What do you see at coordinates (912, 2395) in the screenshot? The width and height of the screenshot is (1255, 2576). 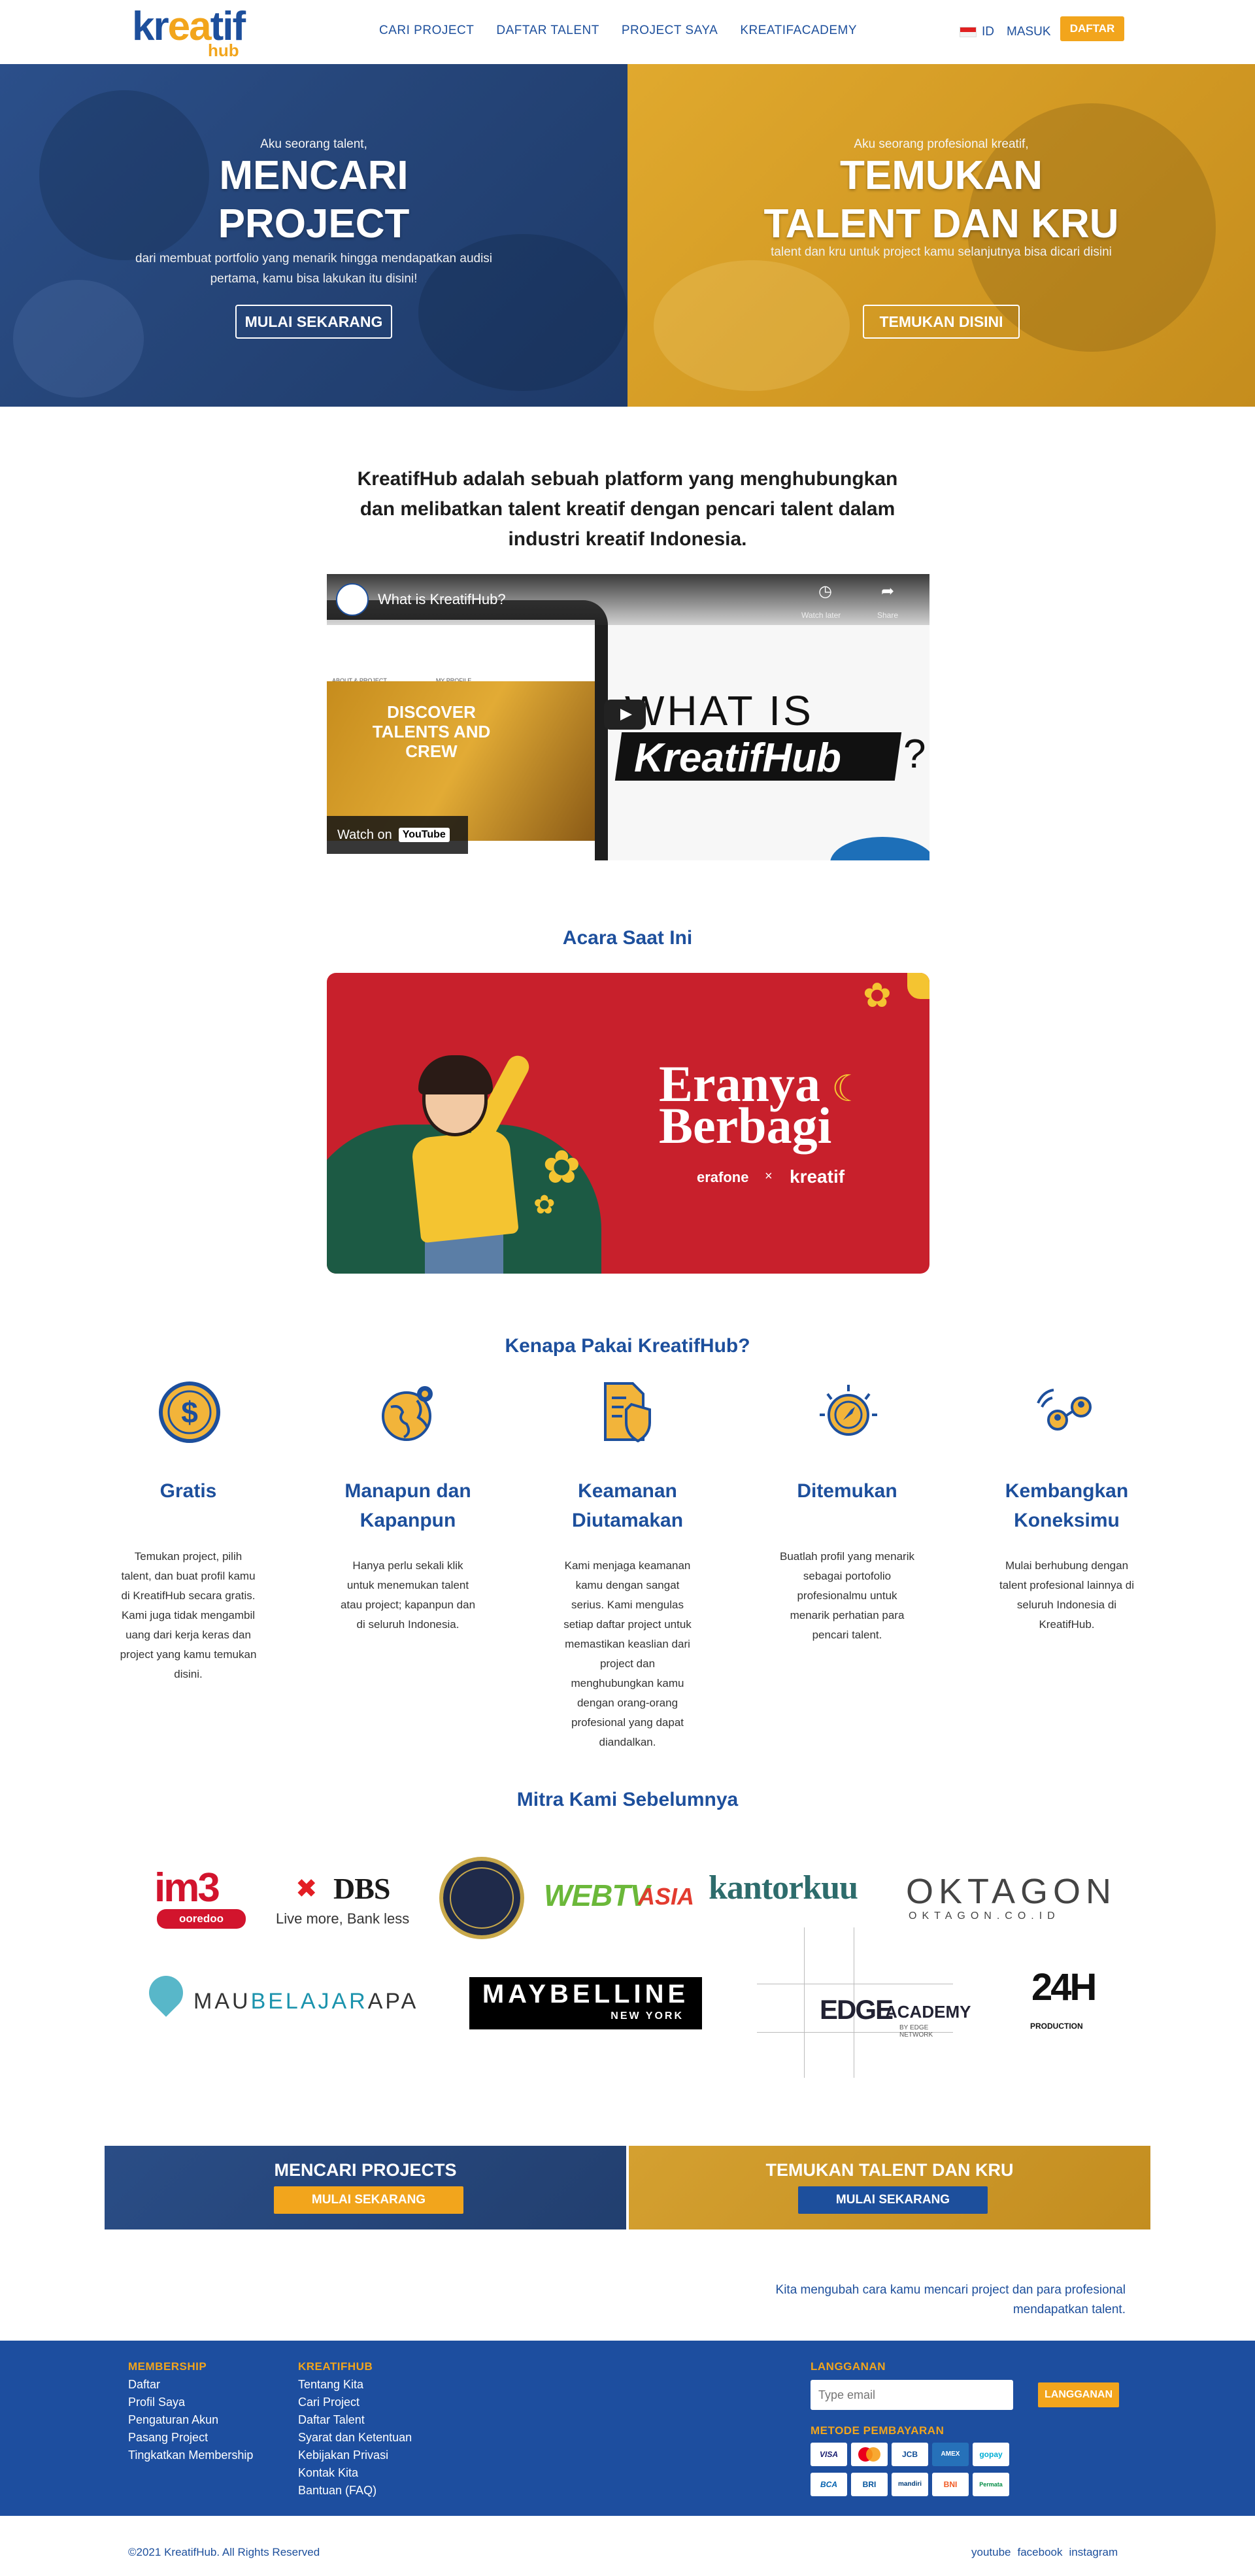 I see `email-field` at bounding box center [912, 2395].